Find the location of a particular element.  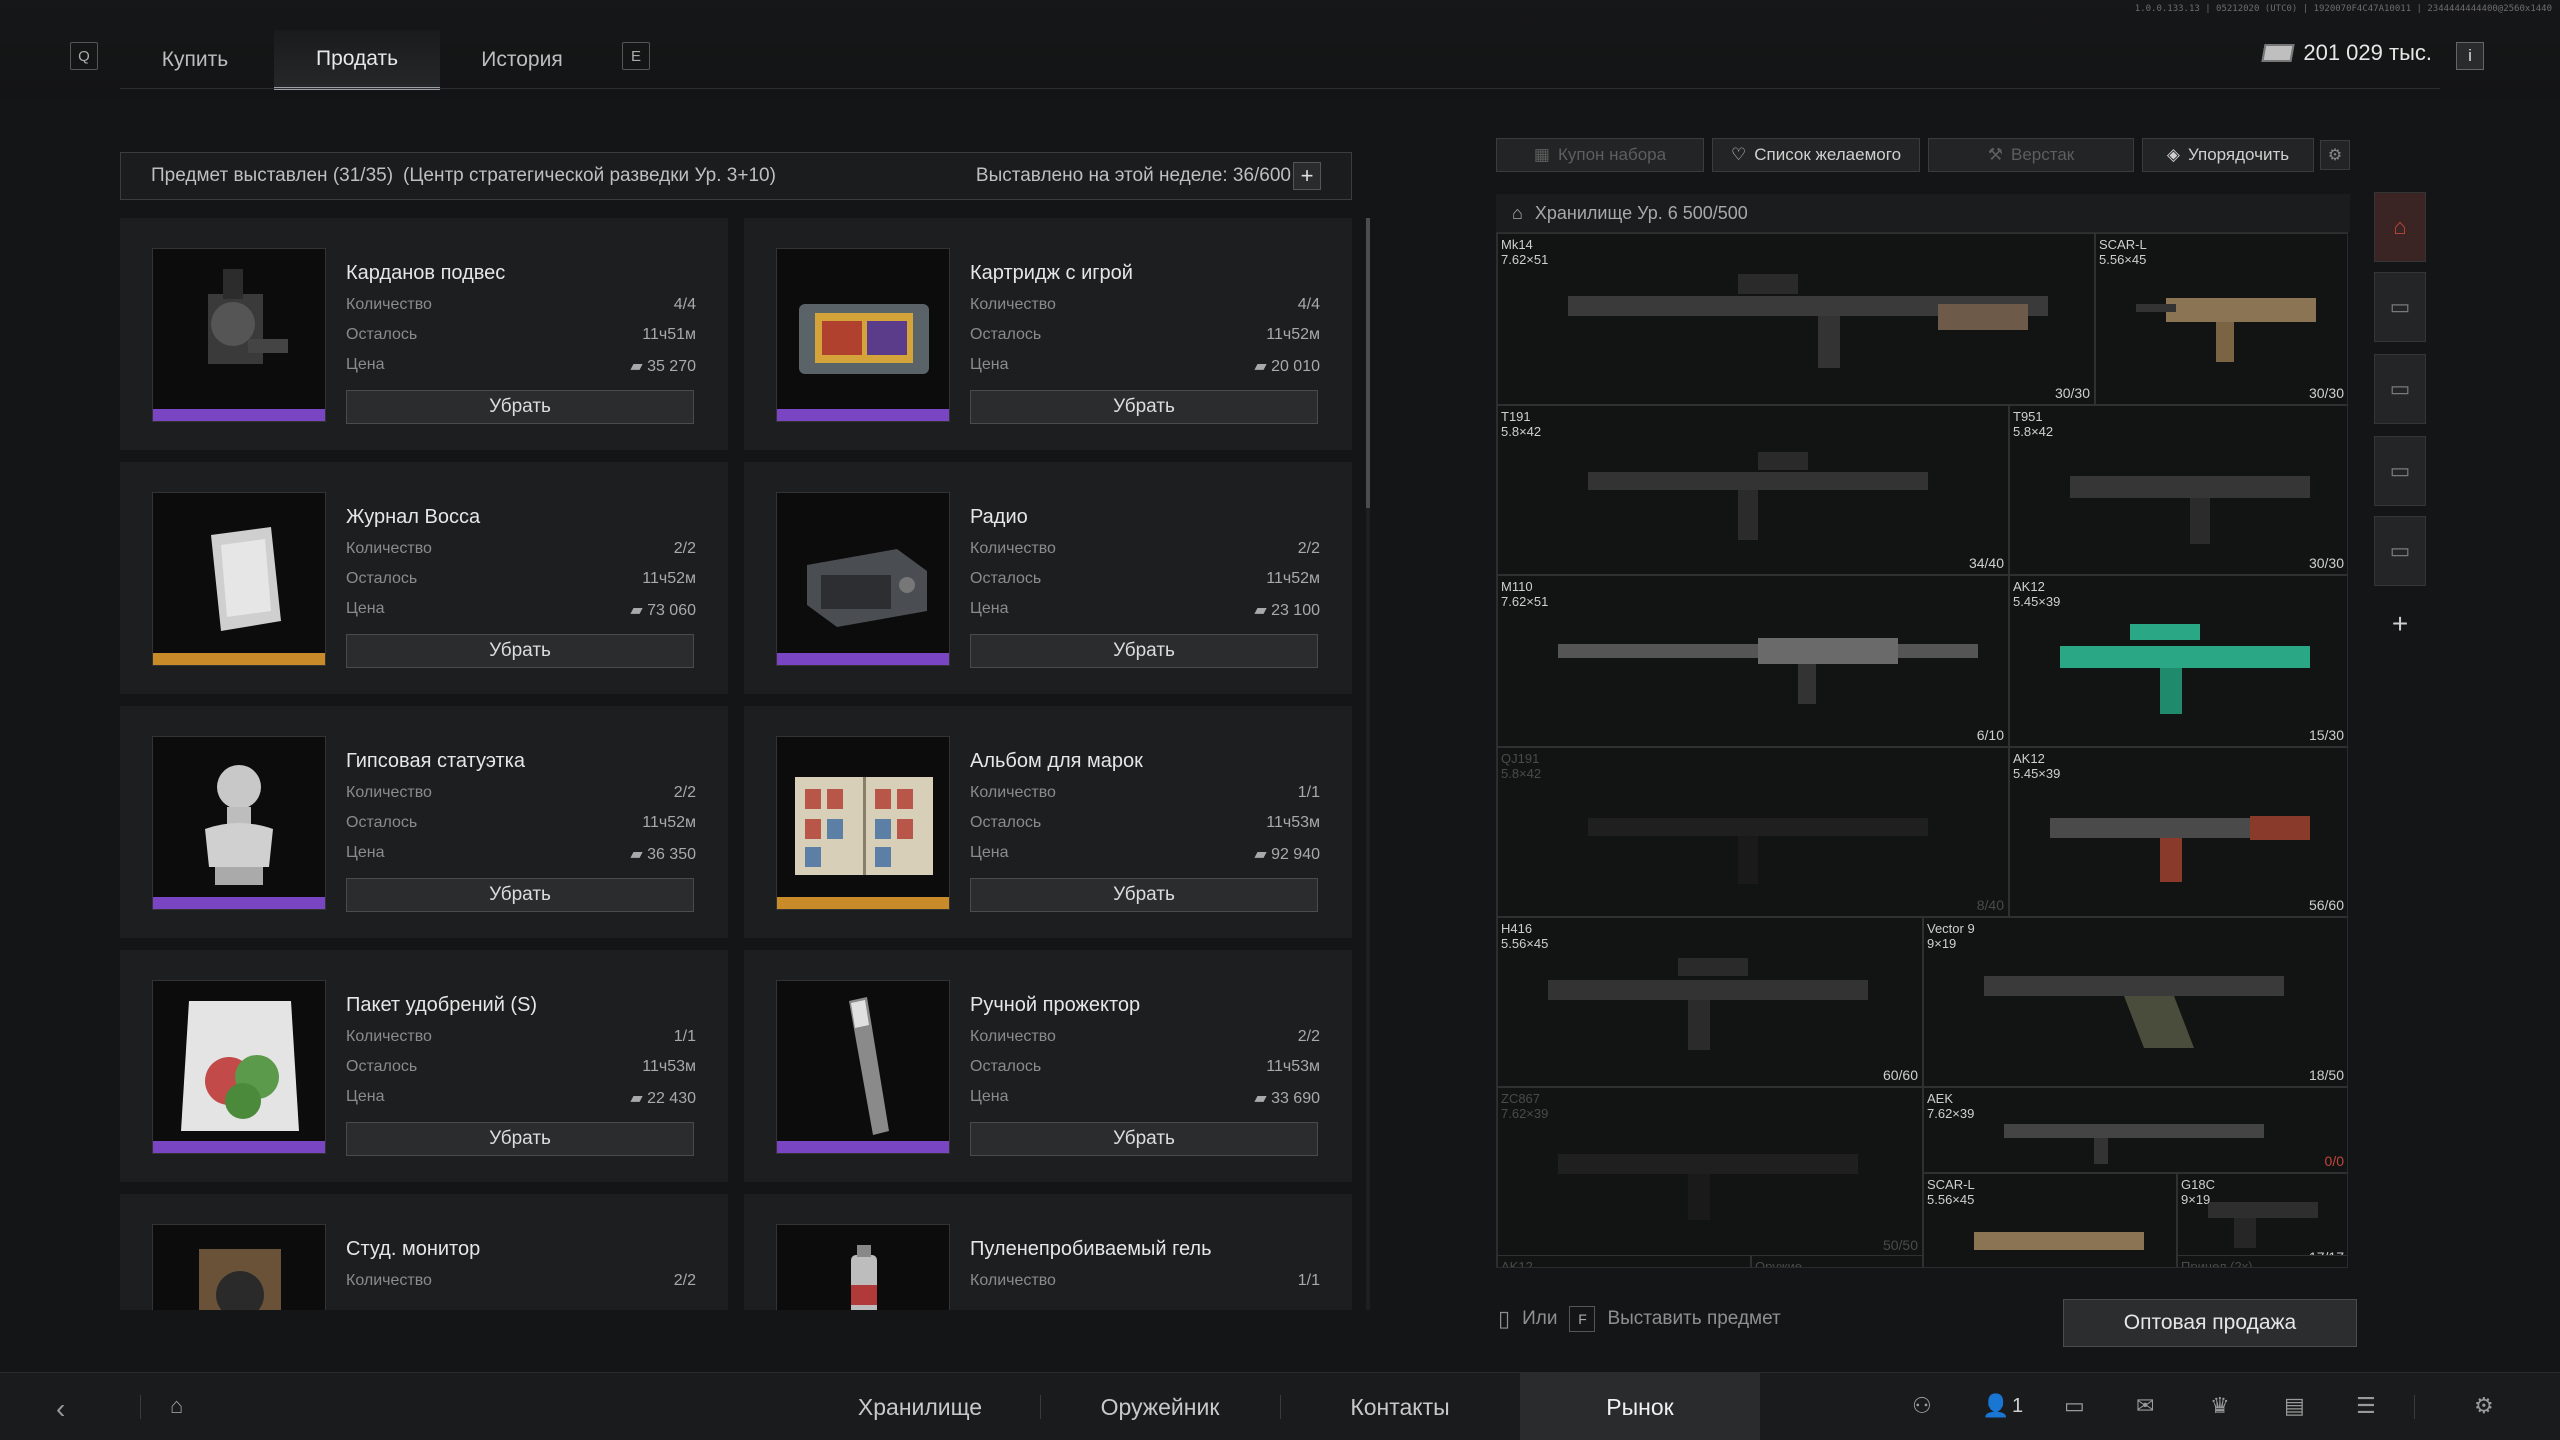

stash-page-1-tab: ⌂ is located at coordinates (2400, 227).